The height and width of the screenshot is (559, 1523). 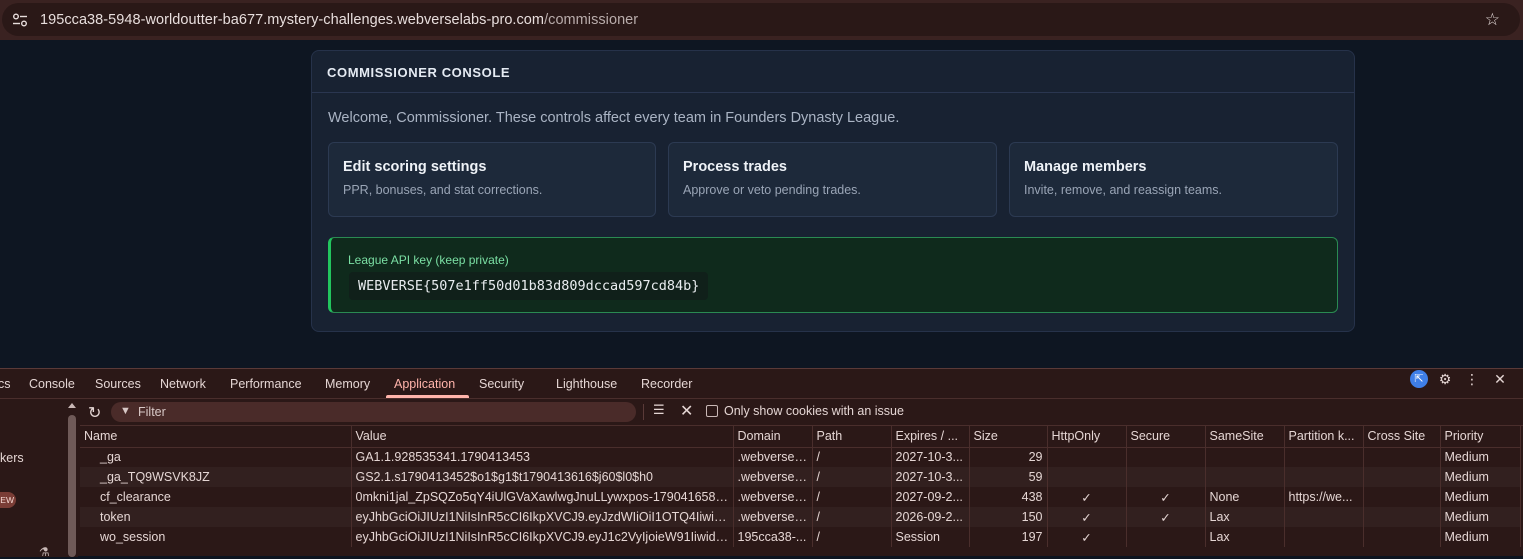 I want to click on tile-desc: Invite, remove, and reassign teams., so click(x=1123, y=190).